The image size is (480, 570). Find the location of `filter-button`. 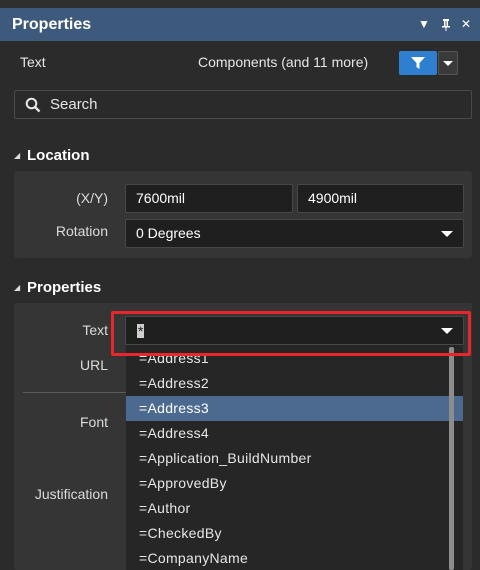

filter-button is located at coordinates (418, 63).